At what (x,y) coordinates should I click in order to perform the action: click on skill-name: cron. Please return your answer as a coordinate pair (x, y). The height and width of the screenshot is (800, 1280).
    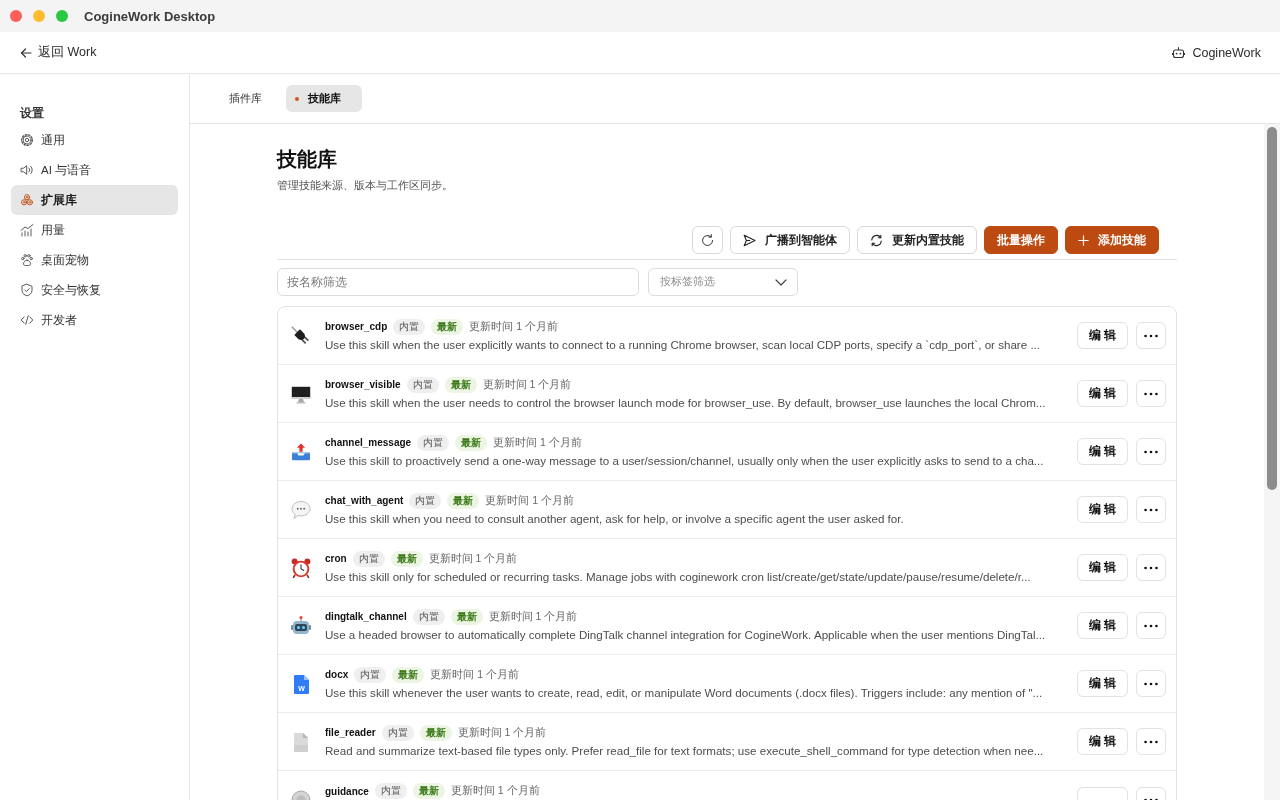
    Looking at the image, I should click on (336, 558).